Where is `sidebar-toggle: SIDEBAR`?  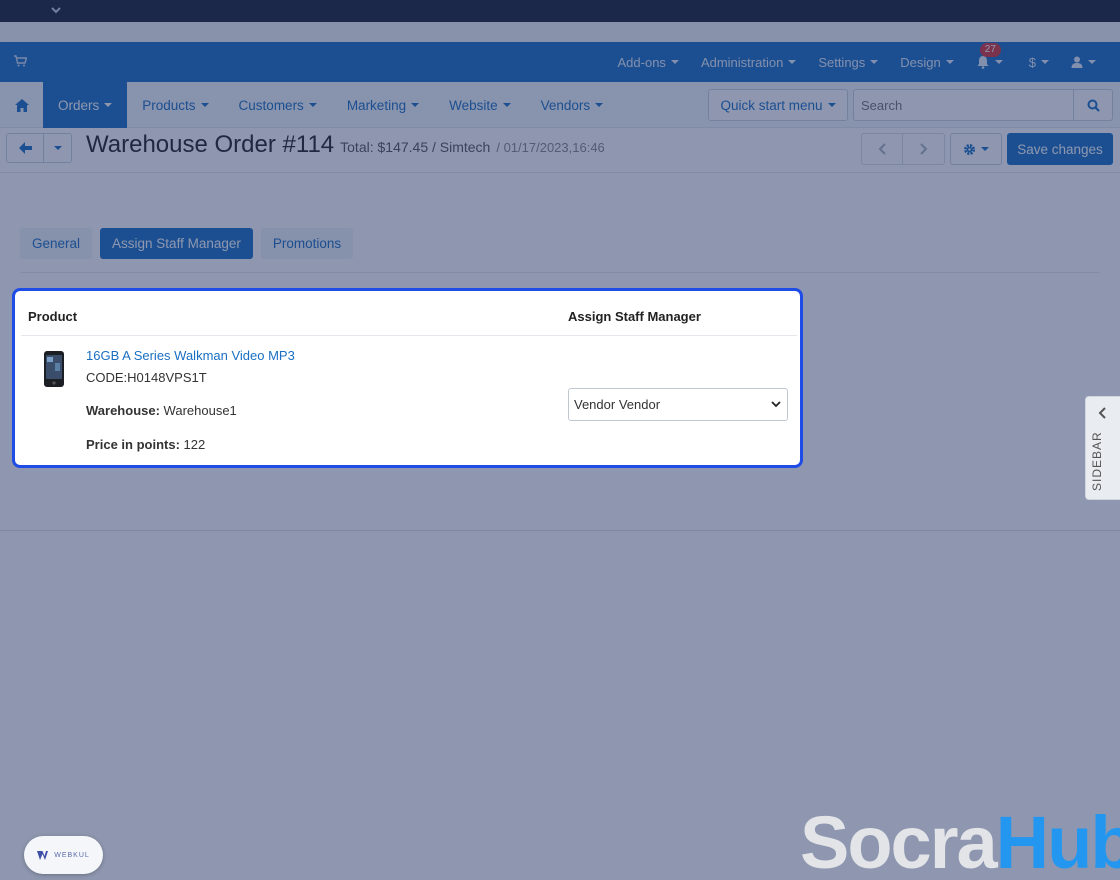
sidebar-toggle: SIDEBAR is located at coordinates (1102, 448).